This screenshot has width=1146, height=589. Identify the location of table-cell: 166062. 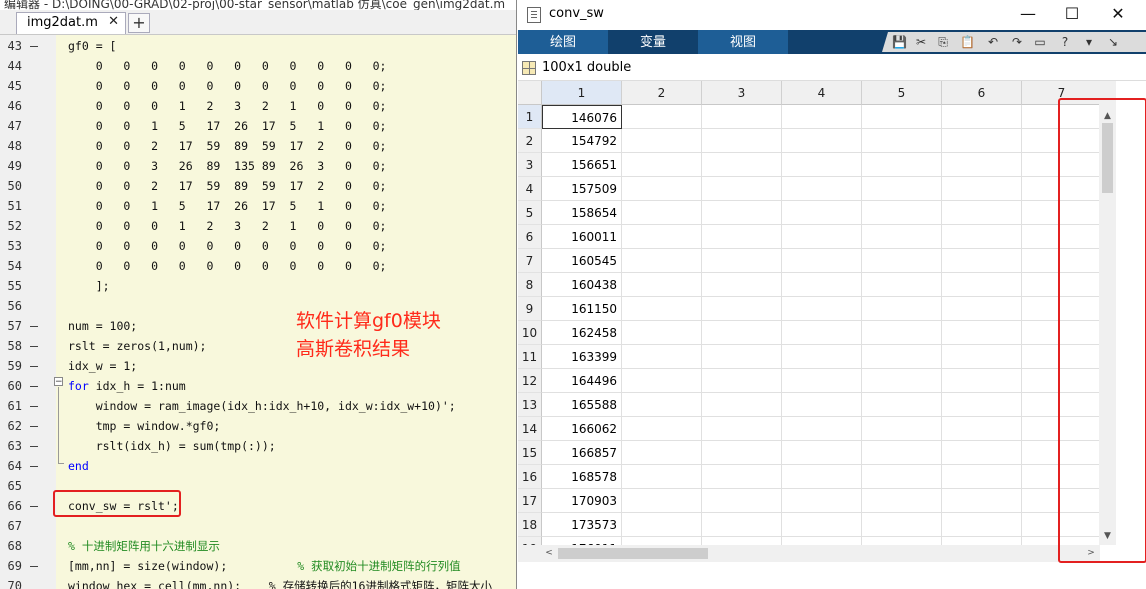
(582, 429).